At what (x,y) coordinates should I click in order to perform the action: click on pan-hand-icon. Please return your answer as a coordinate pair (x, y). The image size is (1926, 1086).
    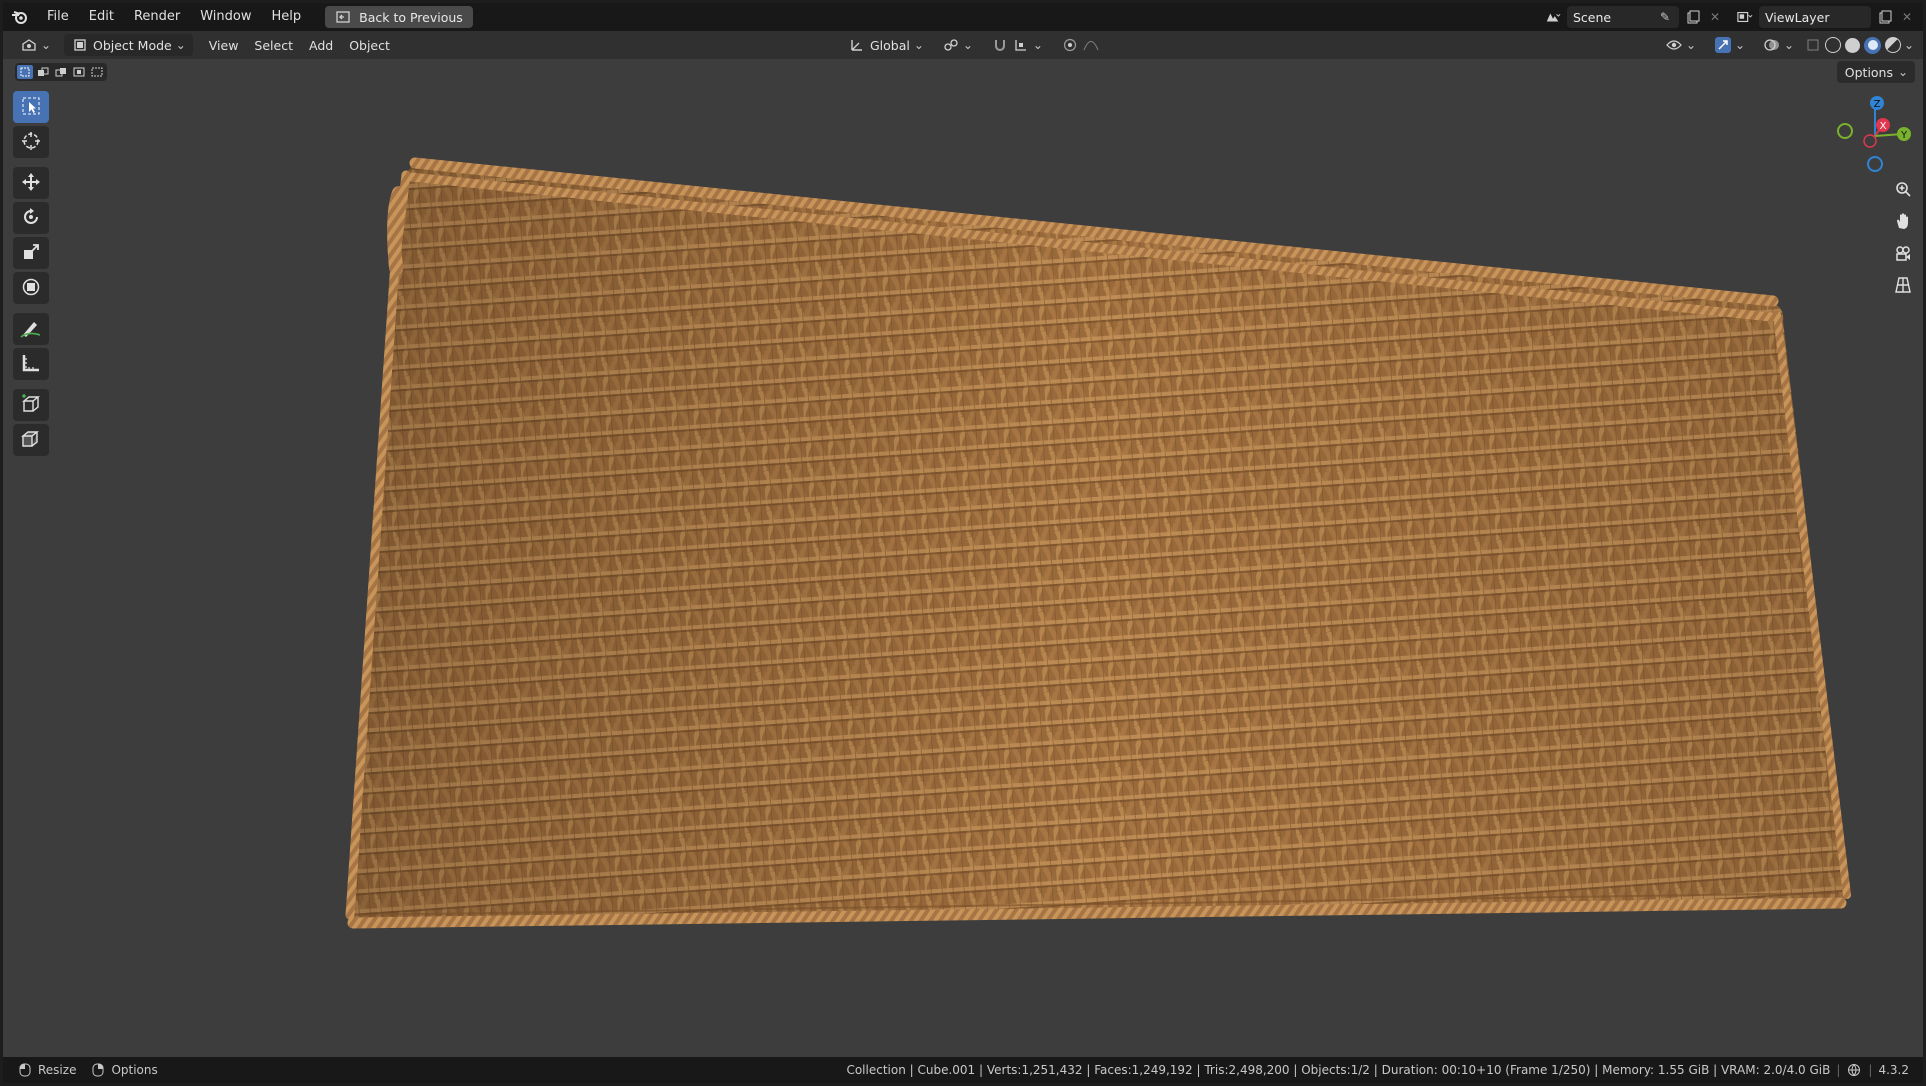
    Looking at the image, I should click on (1903, 221).